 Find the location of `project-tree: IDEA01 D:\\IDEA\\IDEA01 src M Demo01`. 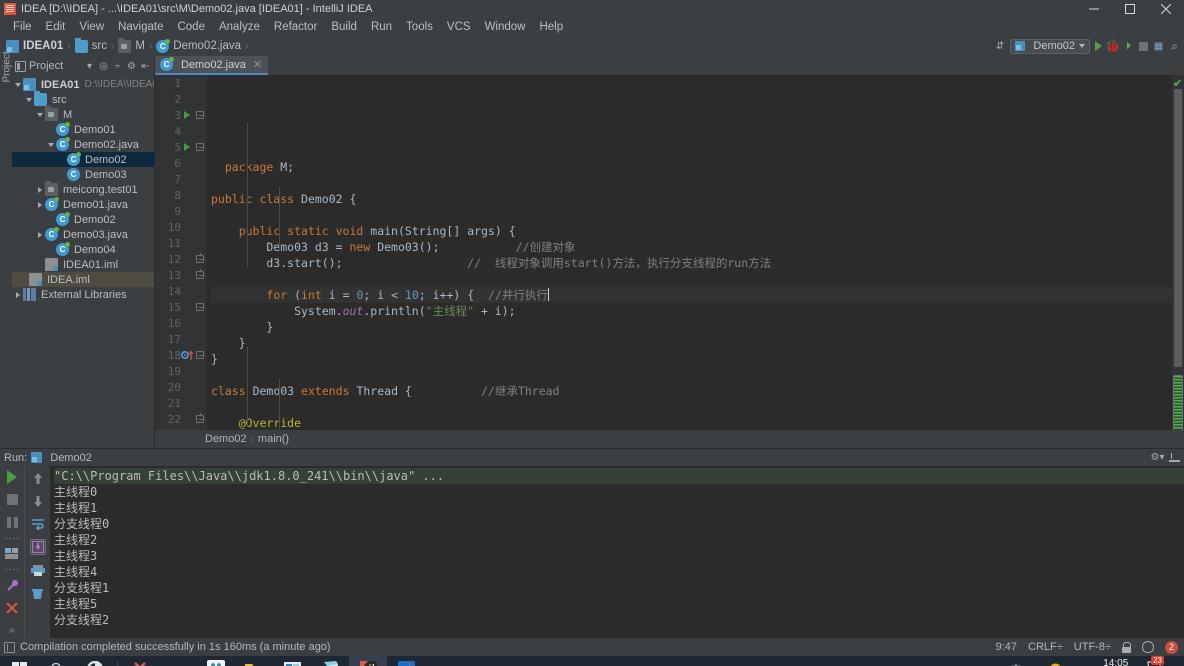

project-tree: IDEA01 D:\\IDEA\\IDEA01 src M Demo01 is located at coordinates (83, 262).